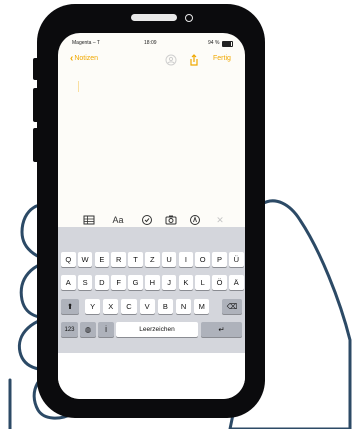 Image resolution: width=354 pixels, height=429 pixels. What do you see at coordinates (68, 282) in the screenshot?
I see `key-a: A` at bounding box center [68, 282].